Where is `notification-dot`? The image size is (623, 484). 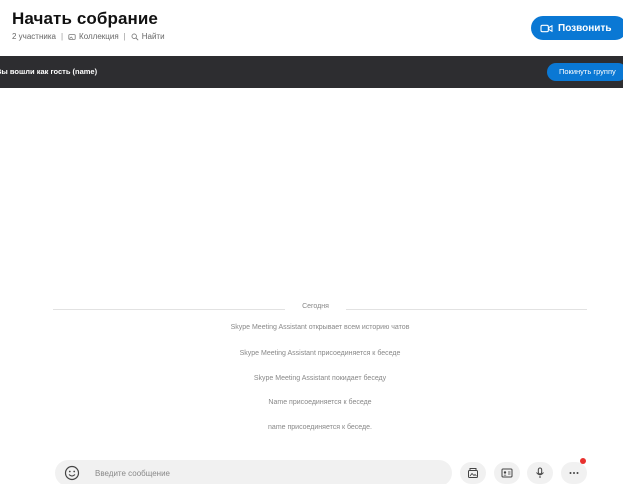
notification-dot is located at coordinates (583, 461).